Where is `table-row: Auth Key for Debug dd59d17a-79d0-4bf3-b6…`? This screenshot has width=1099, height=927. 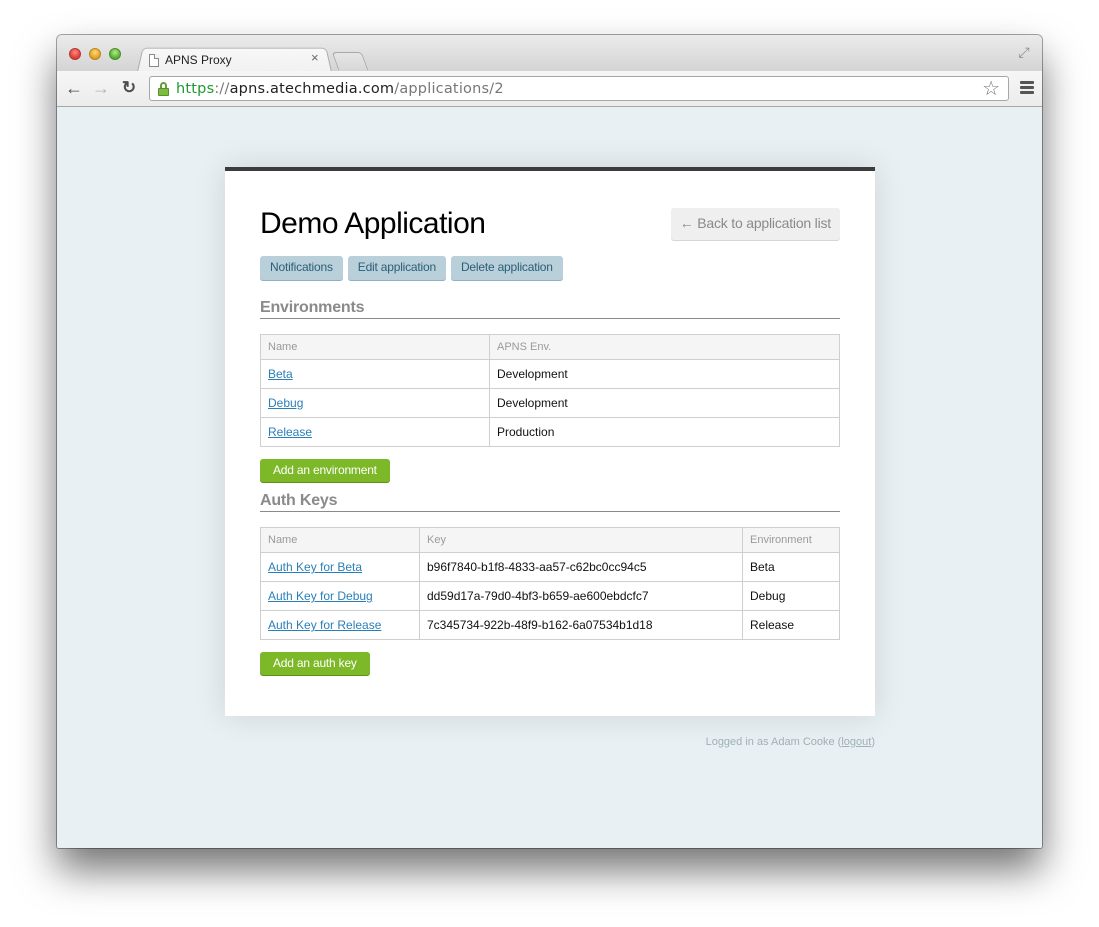
table-row: Auth Key for Debug dd59d17a-79d0-4bf3-b6… is located at coordinates (550, 596).